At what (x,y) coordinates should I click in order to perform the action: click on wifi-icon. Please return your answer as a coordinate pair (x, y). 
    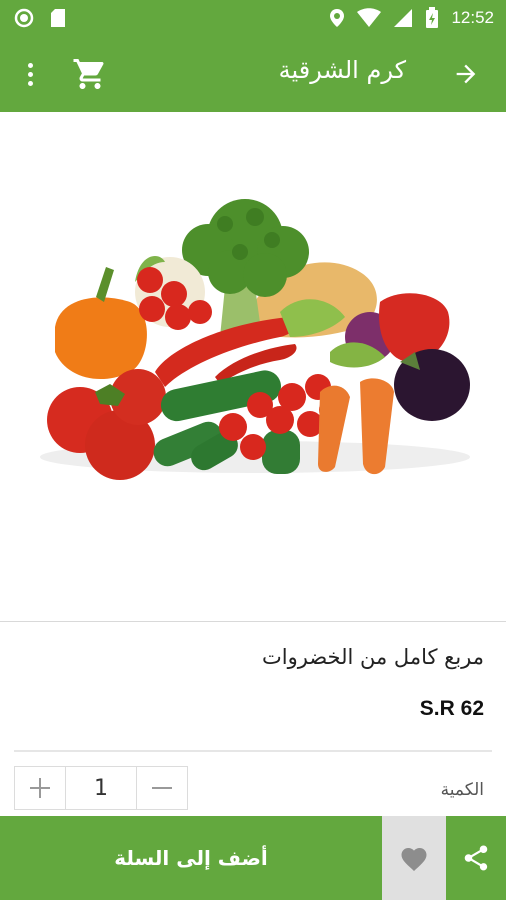
    Looking at the image, I should click on (369, 17).